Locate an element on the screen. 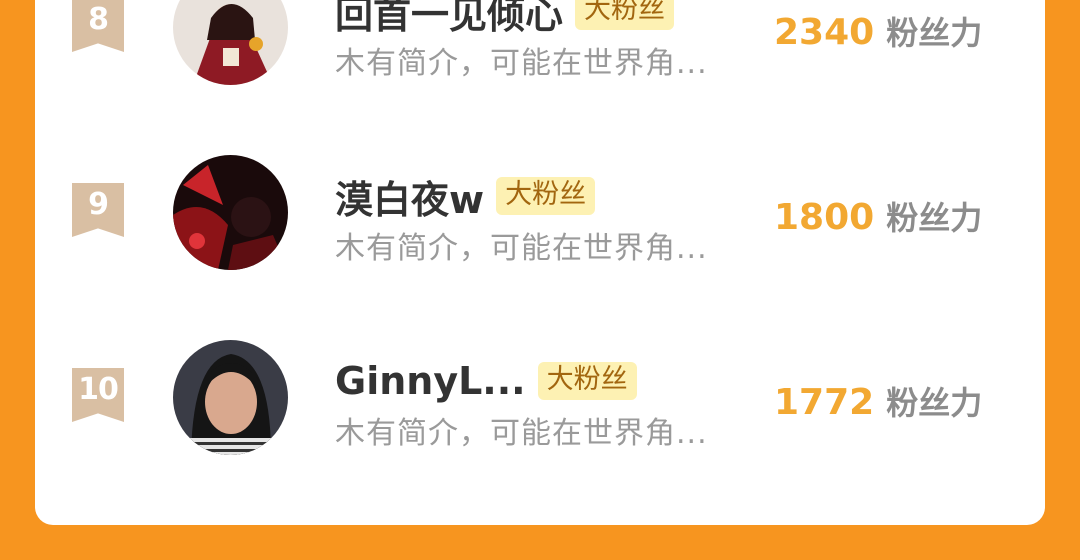 The width and height of the screenshot is (1080, 560). fan-power-value: 1772 is located at coordinates (824, 402).